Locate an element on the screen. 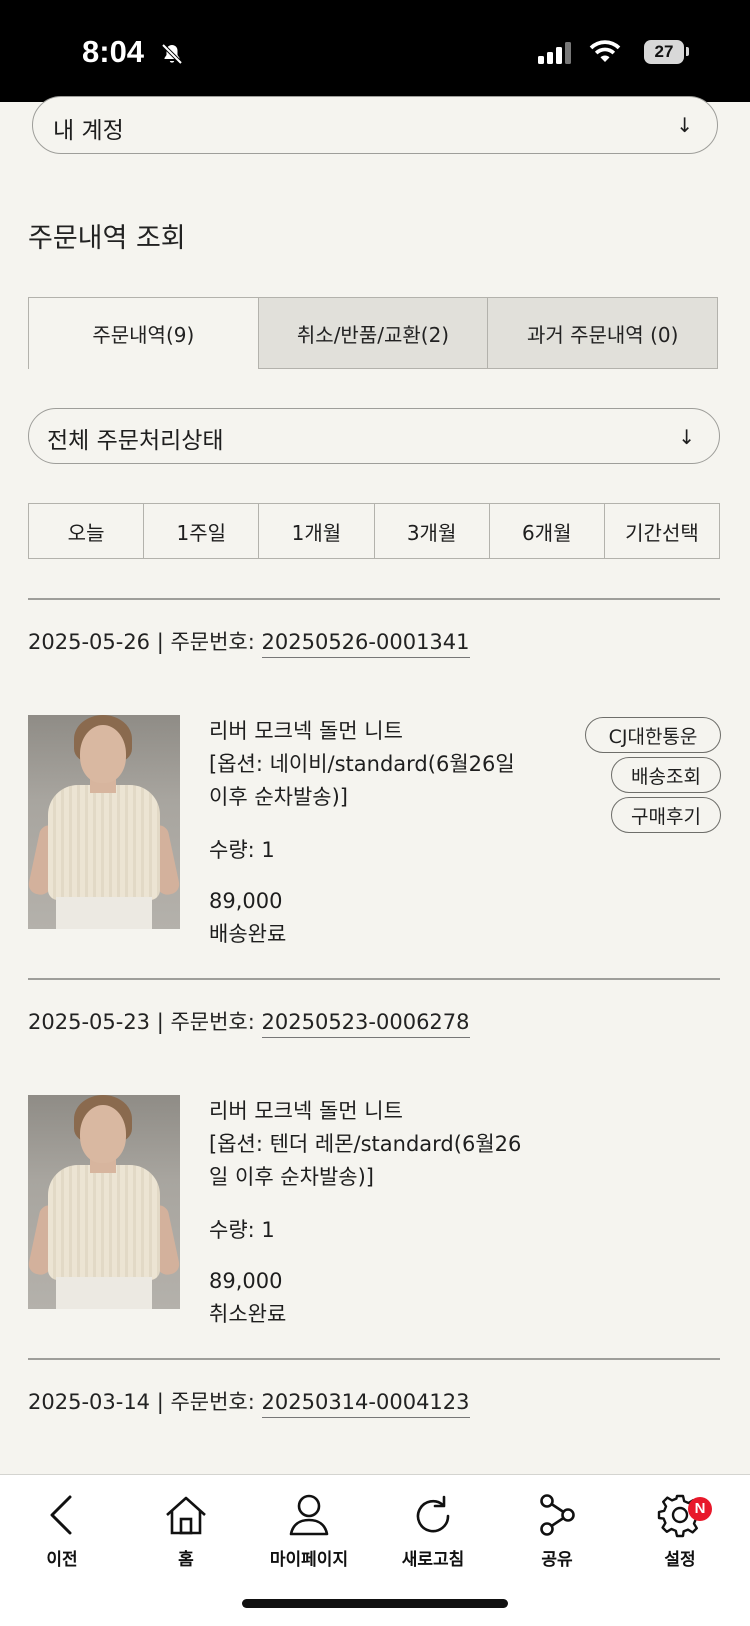 Image resolution: width=750 pixels, height=1626 pixels. period-today: 오늘 is located at coordinates (86, 531).